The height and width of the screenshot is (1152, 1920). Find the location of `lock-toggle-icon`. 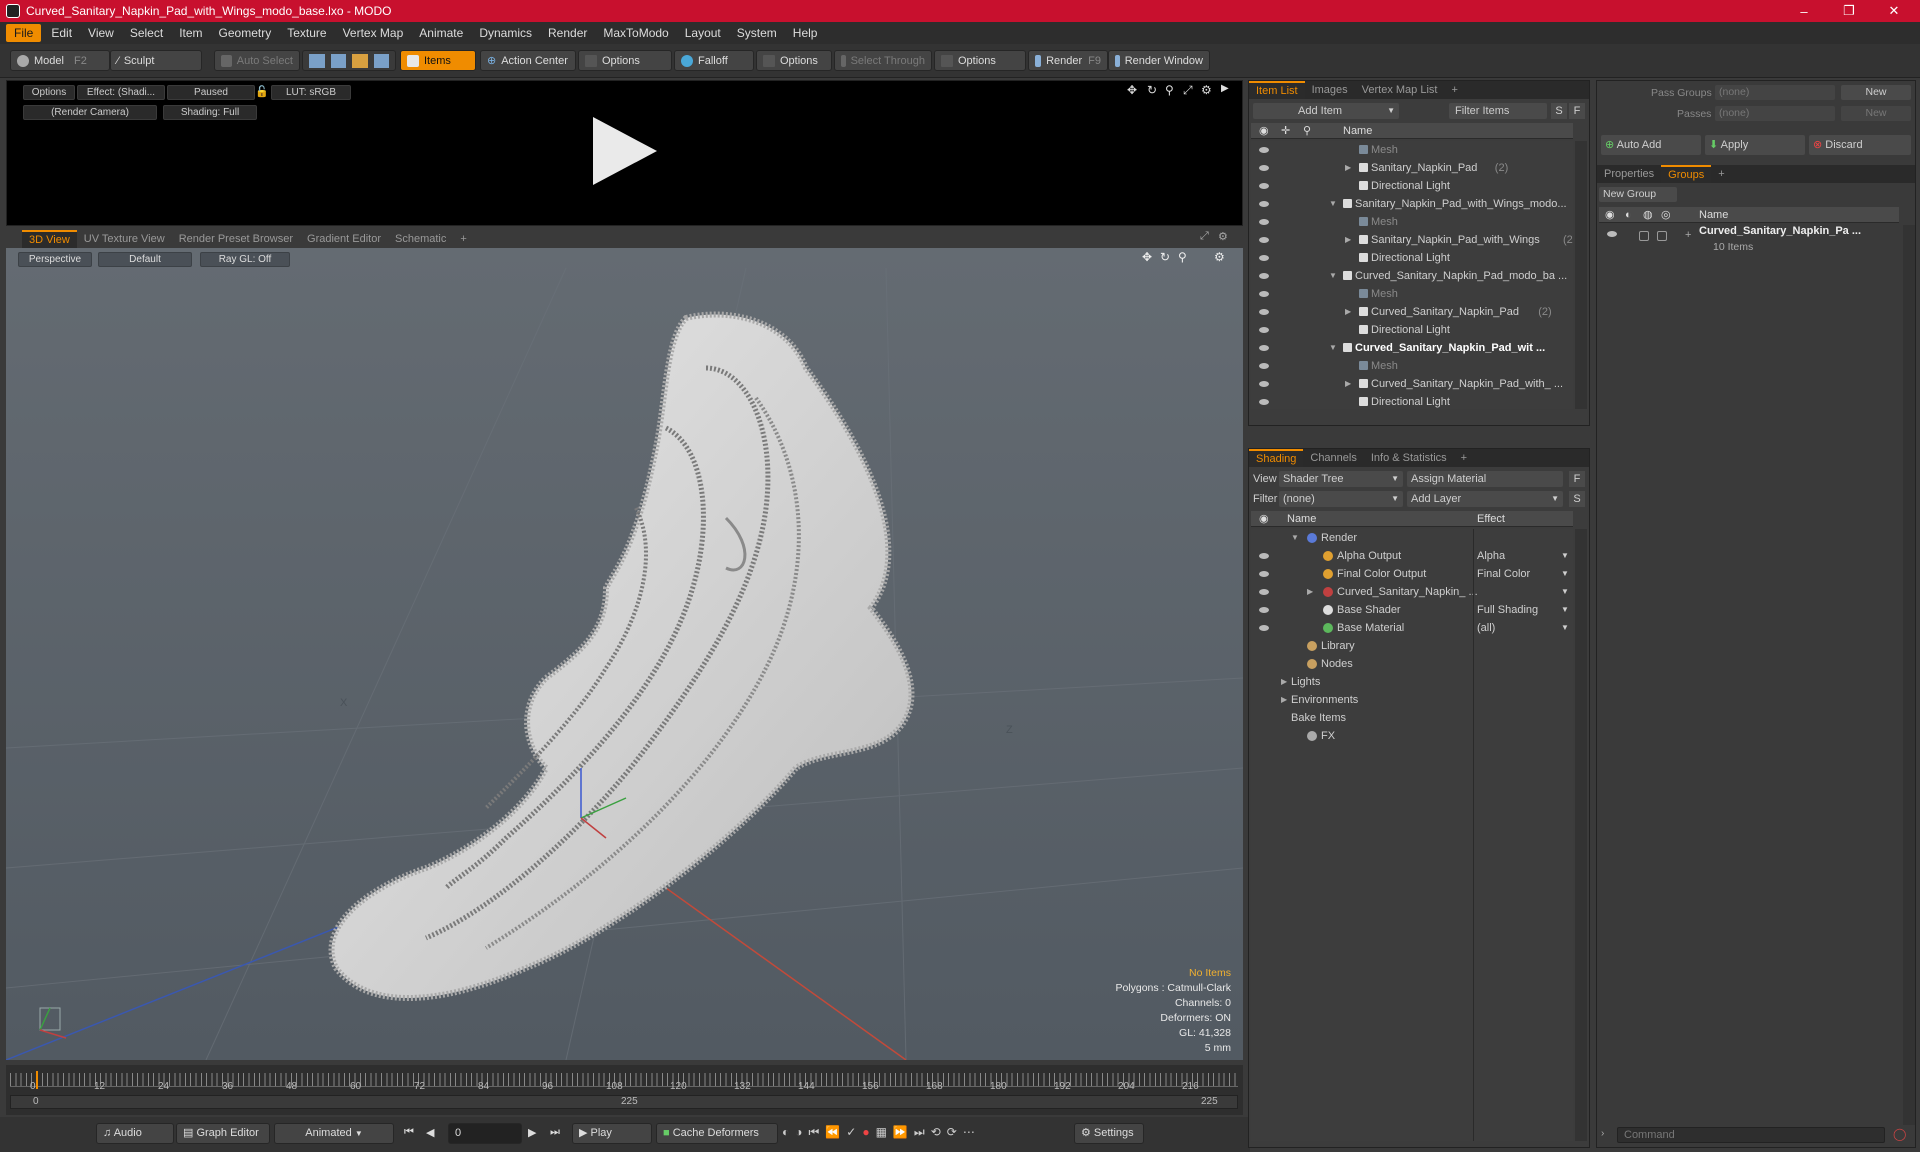

lock-toggle-icon is located at coordinates (1644, 236).